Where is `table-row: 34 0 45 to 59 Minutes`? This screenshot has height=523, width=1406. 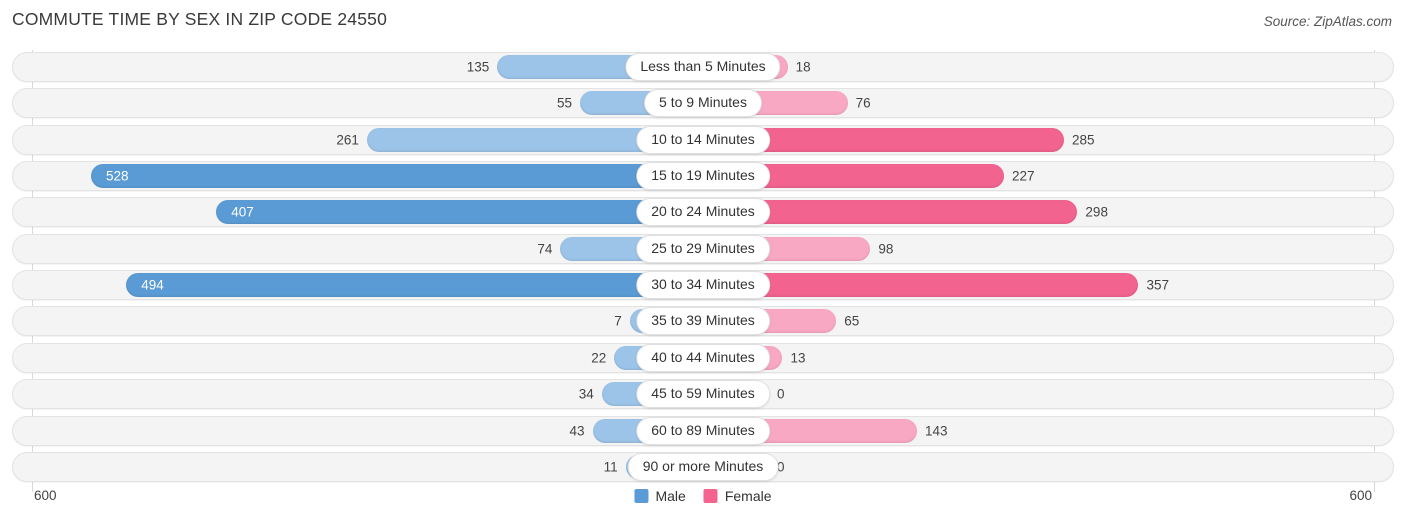
table-row: 34 0 45 to 59 Minutes is located at coordinates (703, 394).